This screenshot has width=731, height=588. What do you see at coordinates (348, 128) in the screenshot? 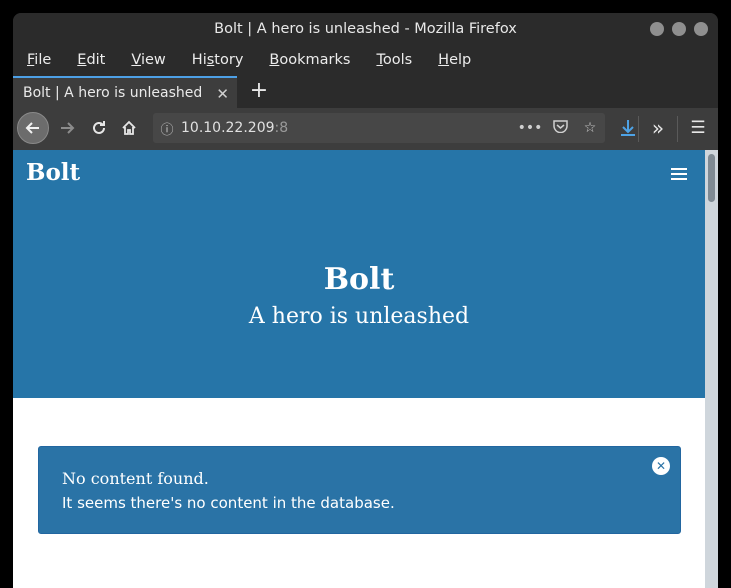
I see `url-text: 10.10.22.209:8` at bounding box center [348, 128].